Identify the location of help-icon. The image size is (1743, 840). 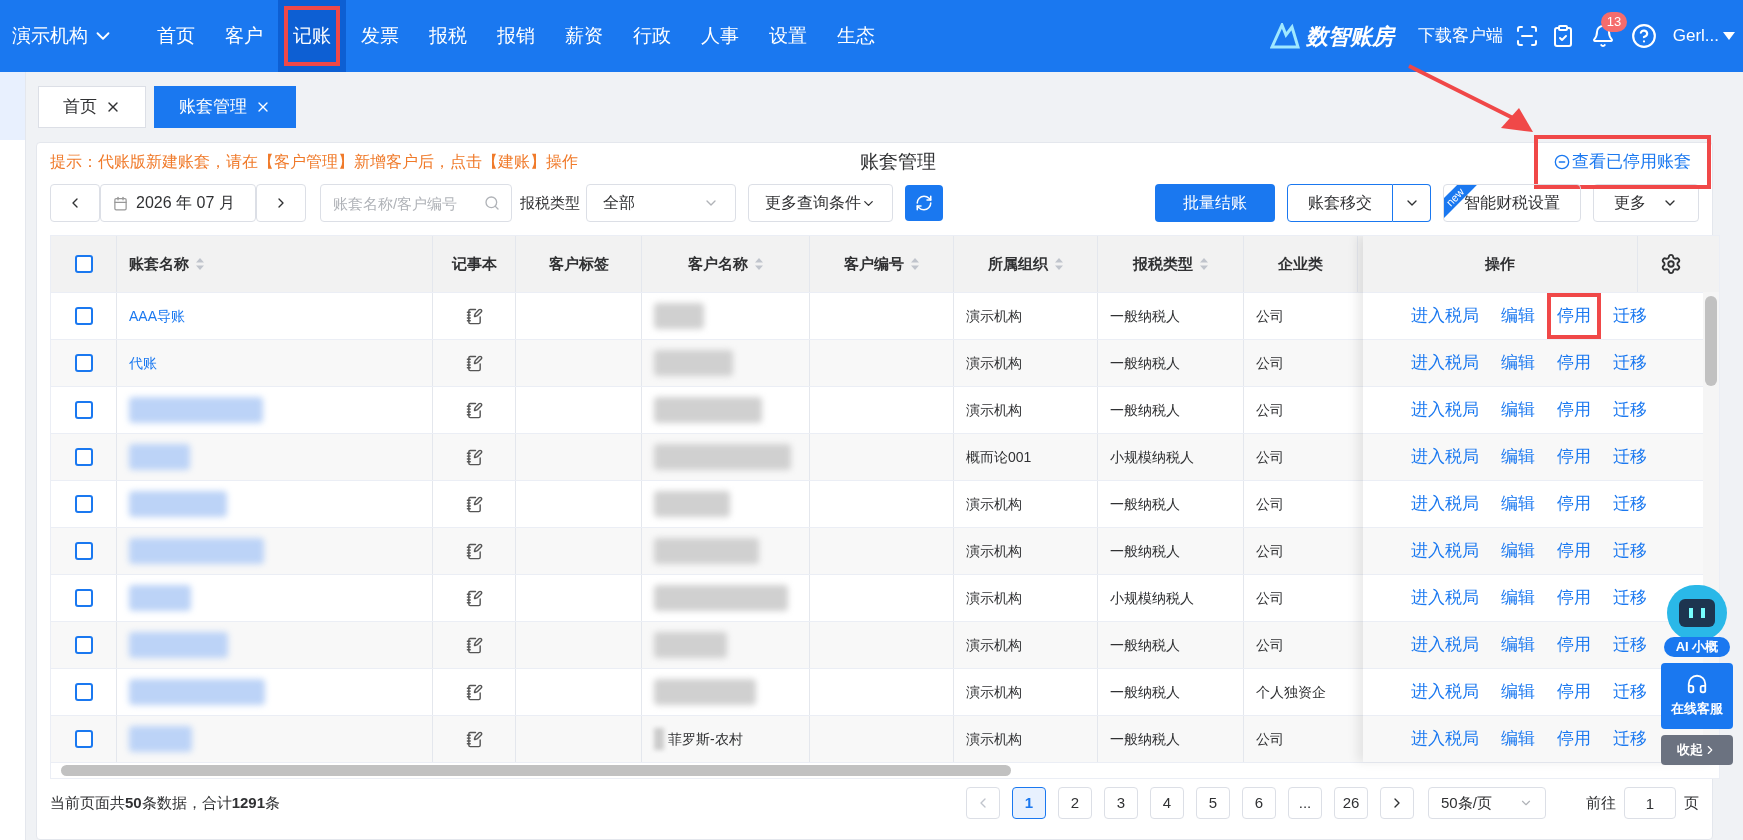
(1643, 36).